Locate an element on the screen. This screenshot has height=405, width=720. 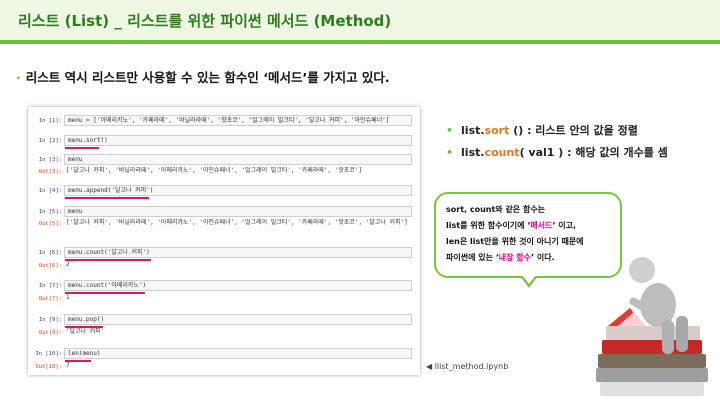
person-reading-books-illustration is located at coordinates (652, 326).